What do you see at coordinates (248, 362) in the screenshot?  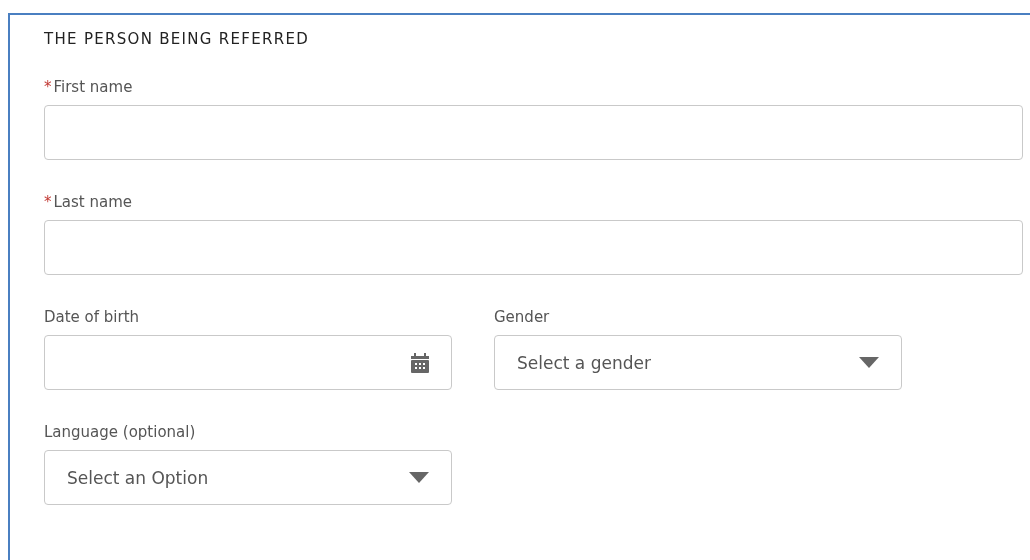 I see `date-field` at bounding box center [248, 362].